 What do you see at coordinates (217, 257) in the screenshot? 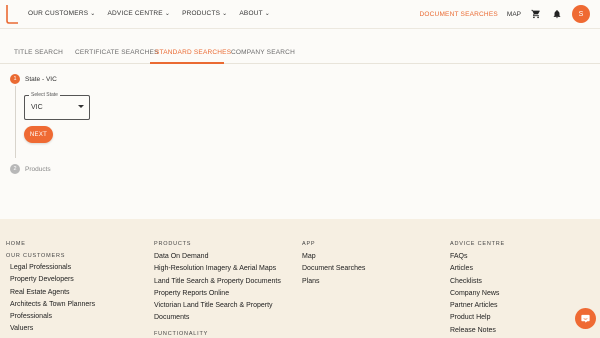
I see `footer-link: Data On Demand` at bounding box center [217, 257].